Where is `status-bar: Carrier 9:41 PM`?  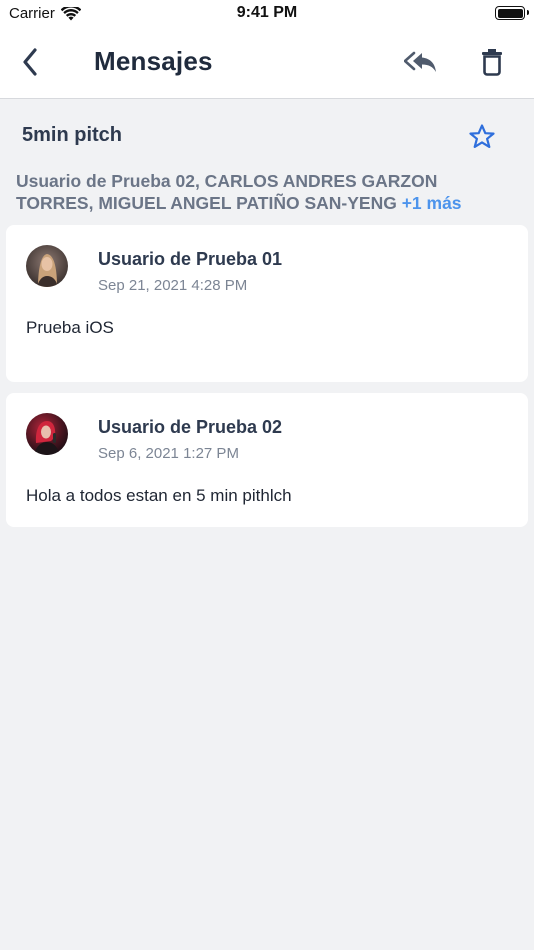
status-bar: Carrier 9:41 PM is located at coordinates (267, 14).